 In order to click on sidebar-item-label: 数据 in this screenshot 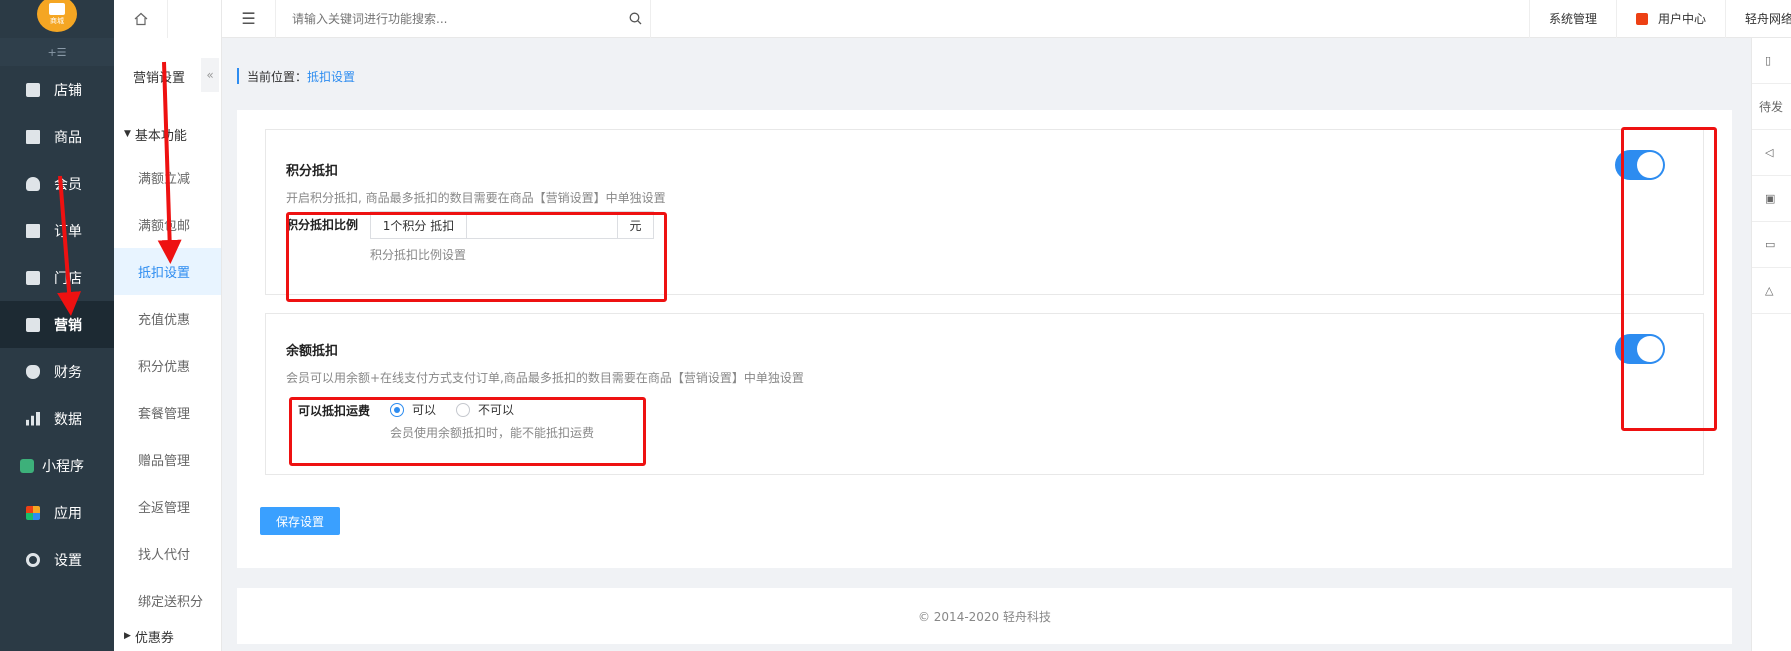, I will do `click(68, 419)`.